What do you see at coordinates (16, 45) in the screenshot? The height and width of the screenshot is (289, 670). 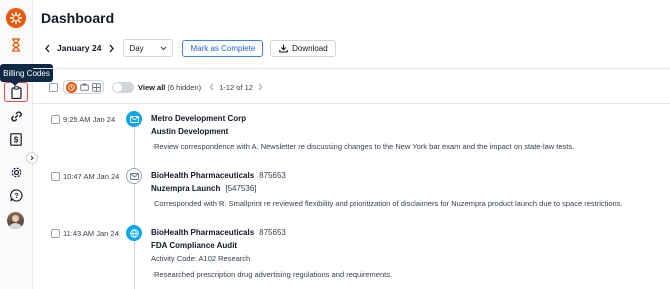 I see `hourglass-icon` at bounding box center [16, 45].